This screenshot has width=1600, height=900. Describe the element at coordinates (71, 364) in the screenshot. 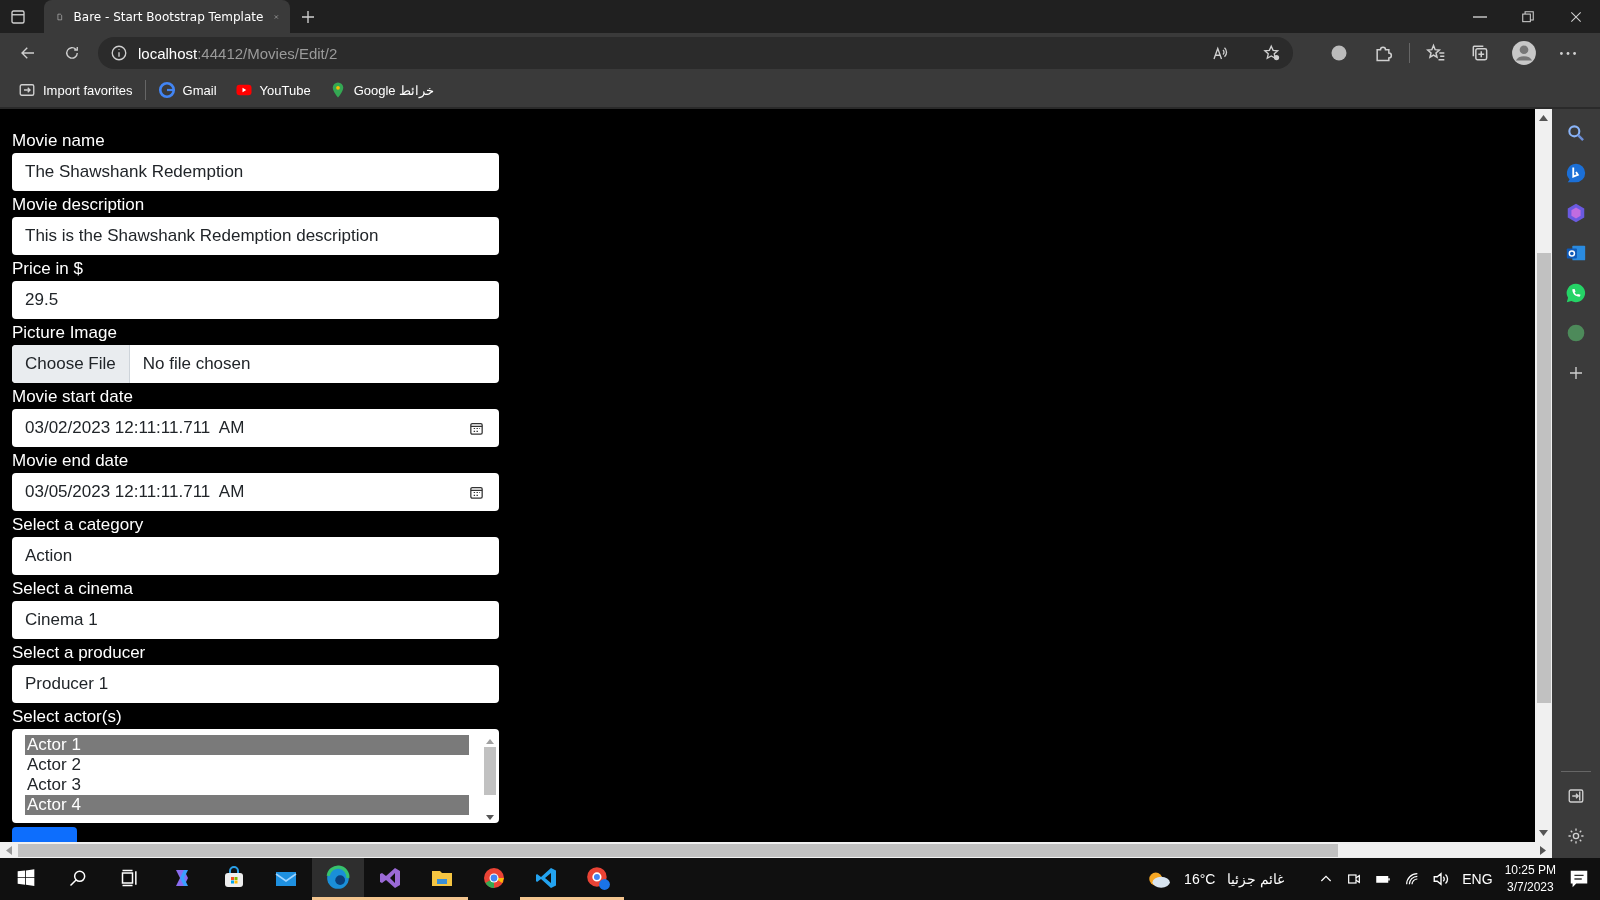

I see `choose-file-button: Choose File` at that location.